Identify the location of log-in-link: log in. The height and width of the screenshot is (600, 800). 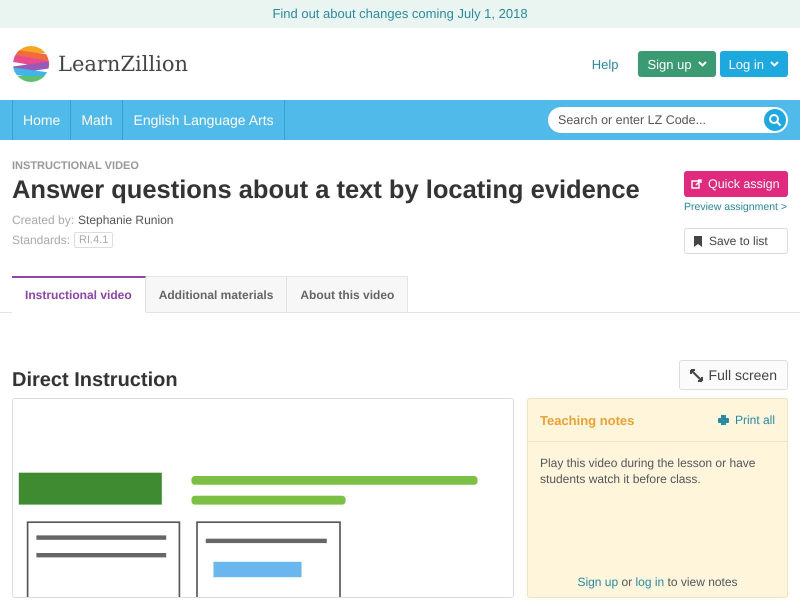
(649, 582).